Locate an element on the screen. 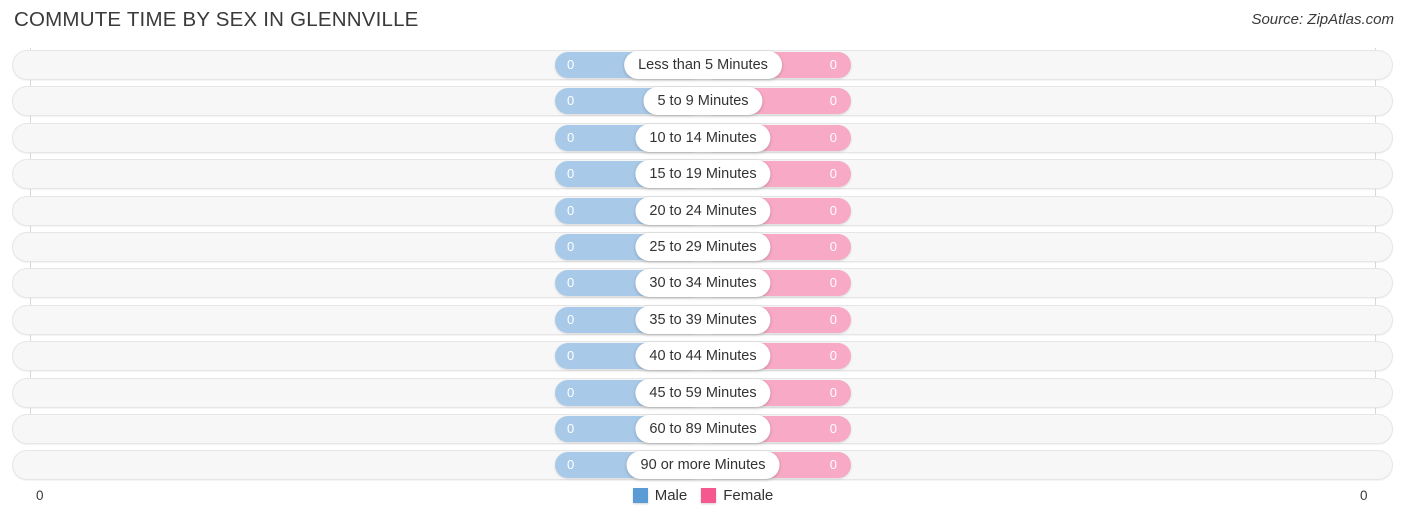 This screenshot has height=522, width=1406. bar-row: 0 0 90 or more Minutes is located at coordinates (703, 465).